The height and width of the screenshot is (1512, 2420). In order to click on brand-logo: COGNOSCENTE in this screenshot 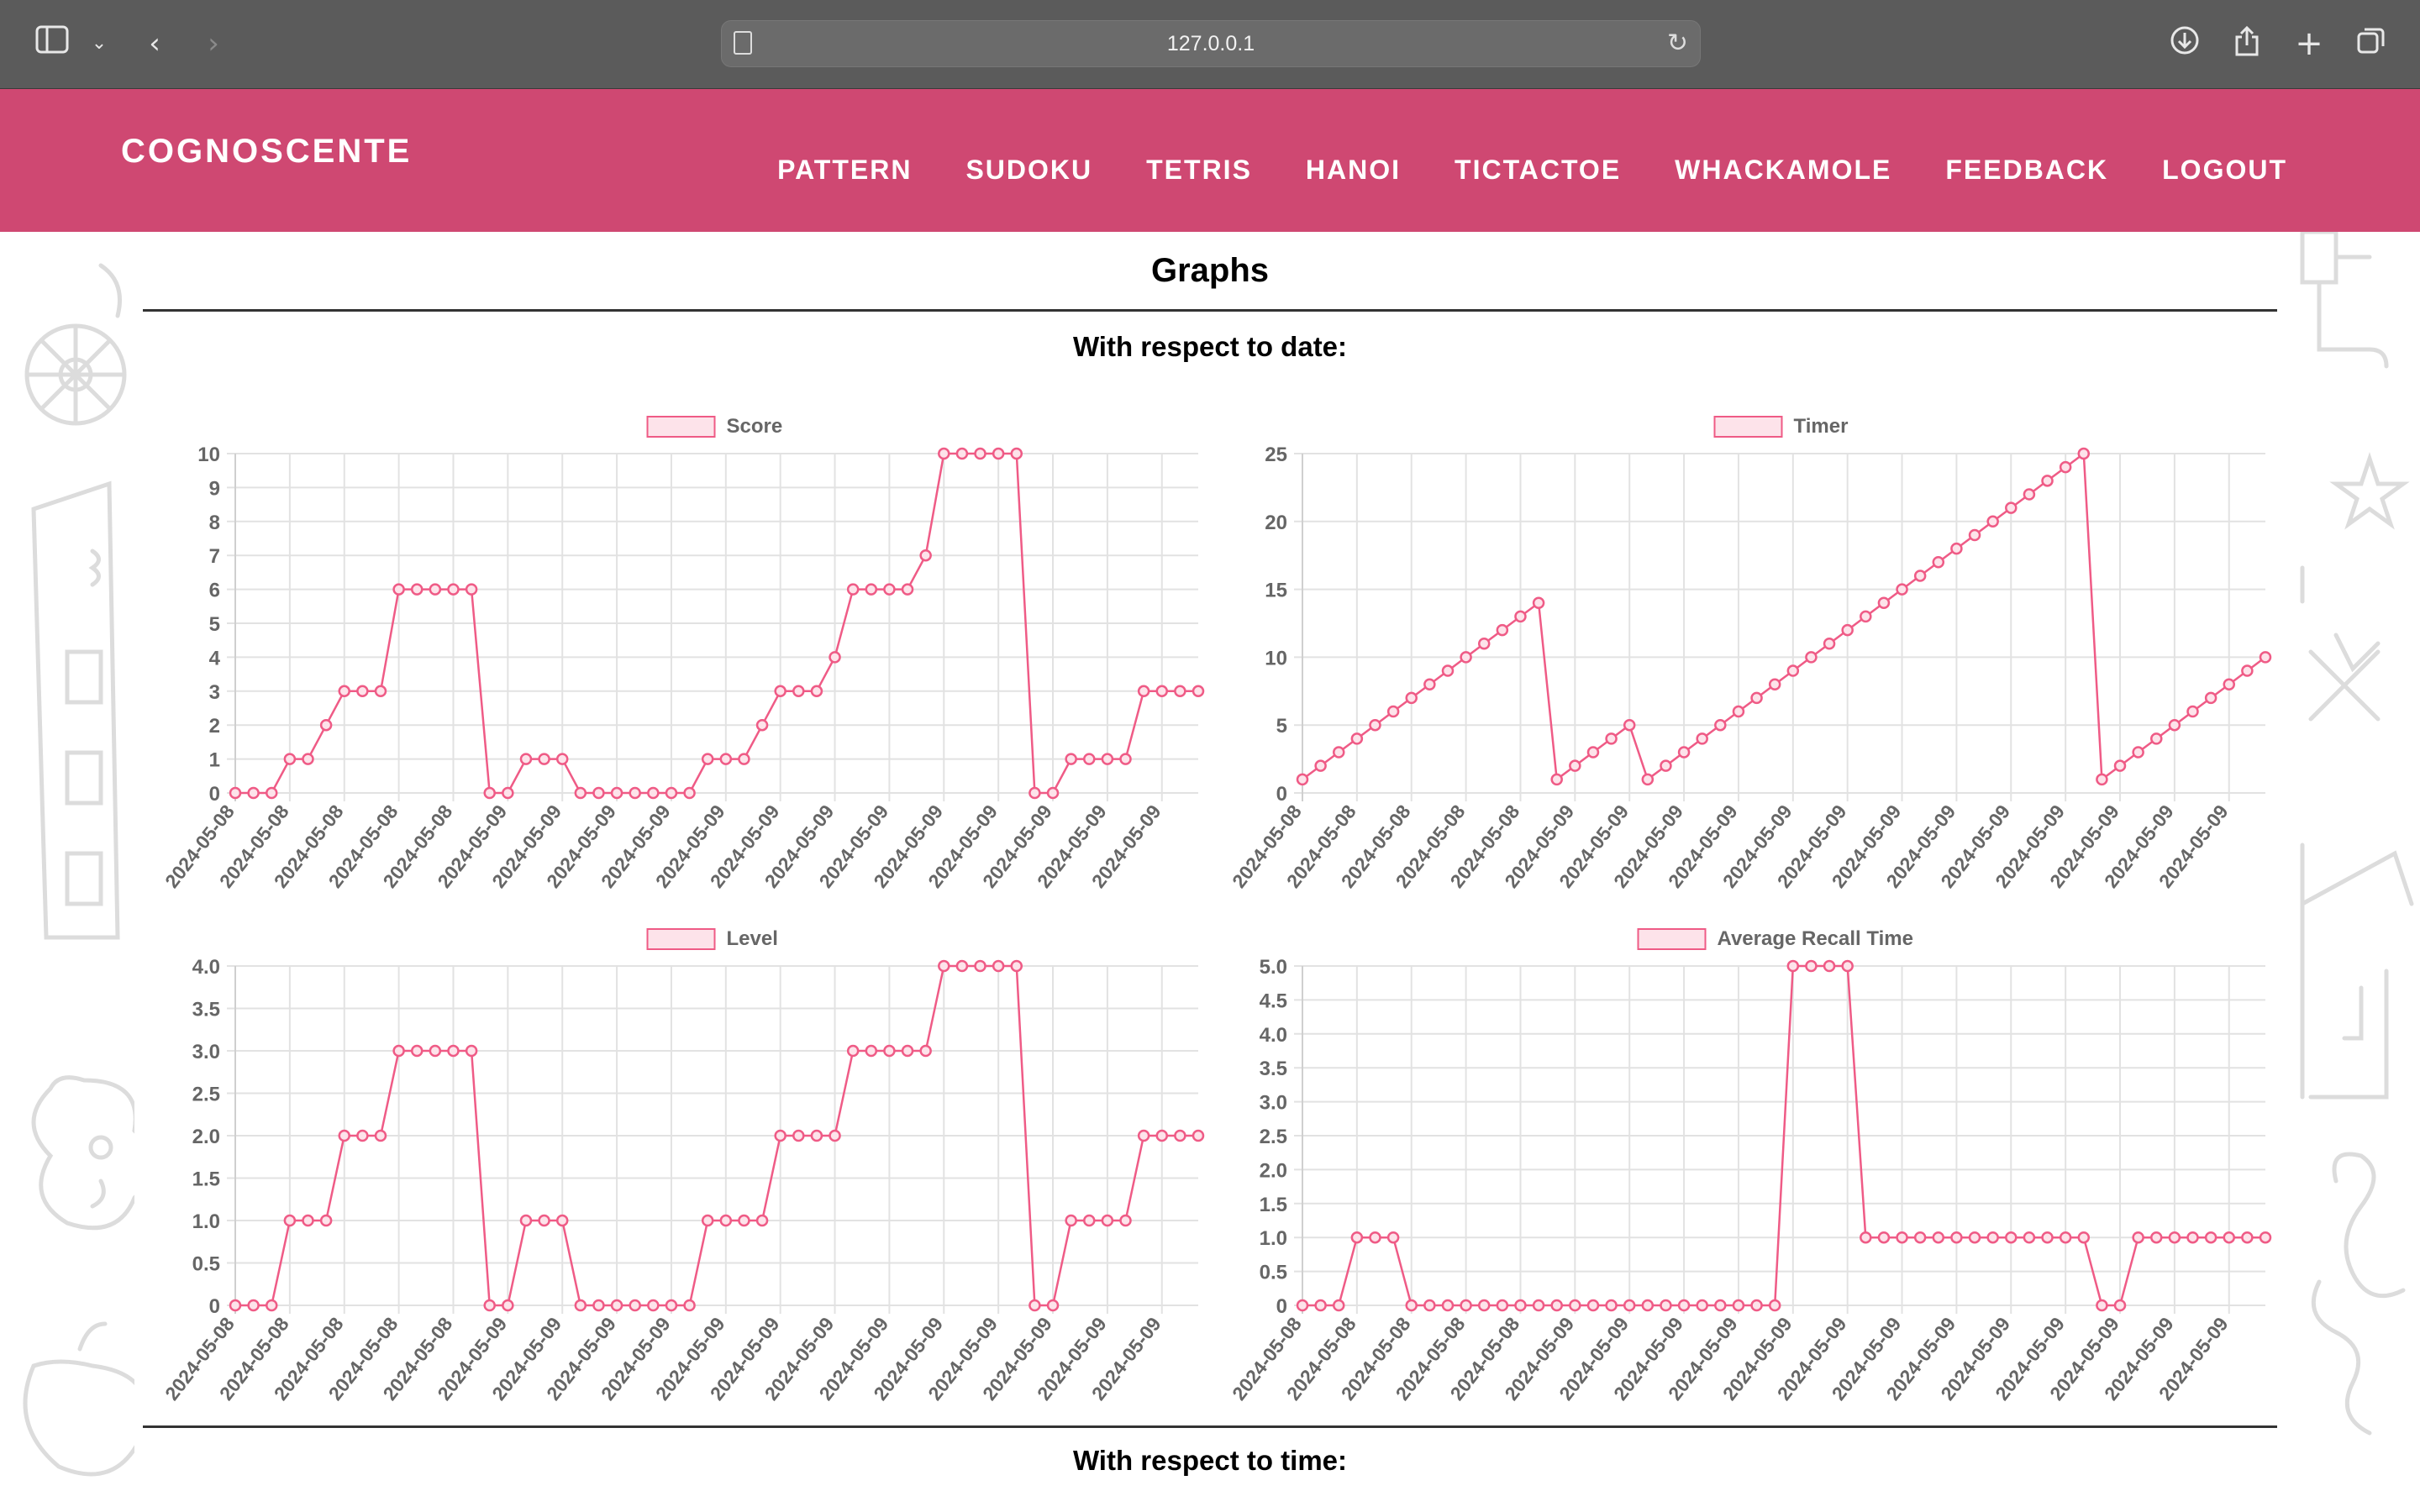, I will do `click(266, 152)`.